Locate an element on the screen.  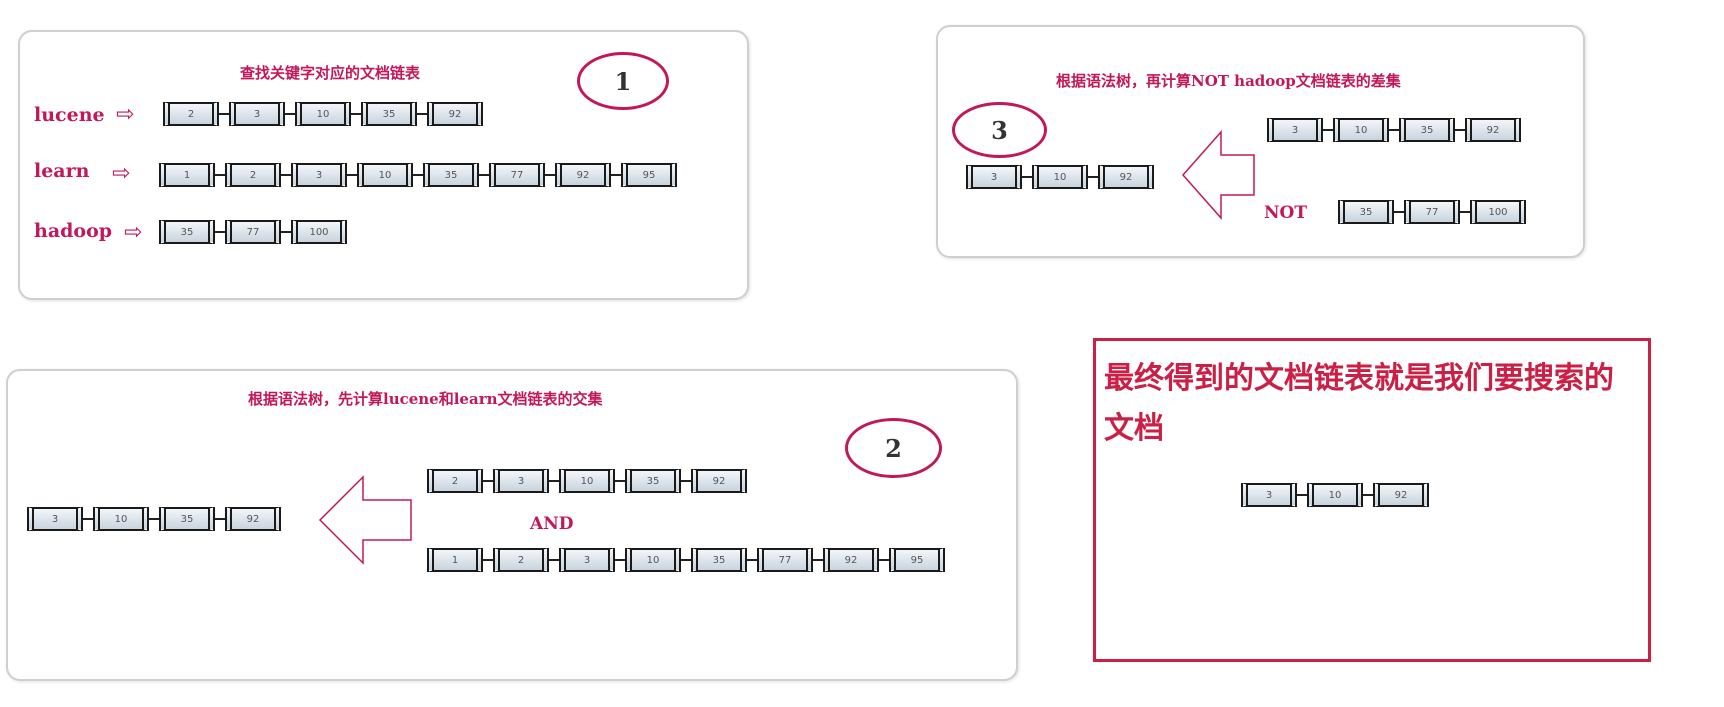
doc-list-learn: 1 2 3 10 35 77 92 95 is located at coordinates (418, 175).